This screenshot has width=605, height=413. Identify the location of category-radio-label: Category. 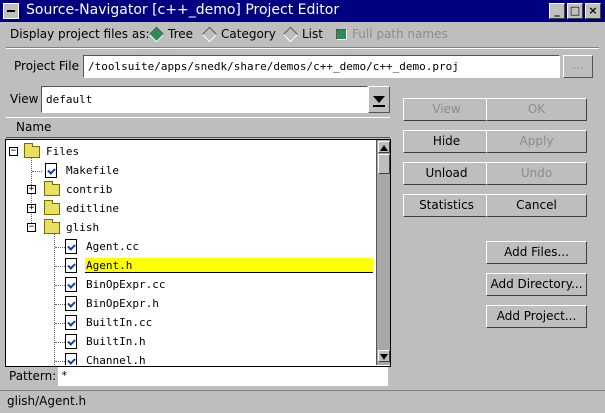
(248, 34).